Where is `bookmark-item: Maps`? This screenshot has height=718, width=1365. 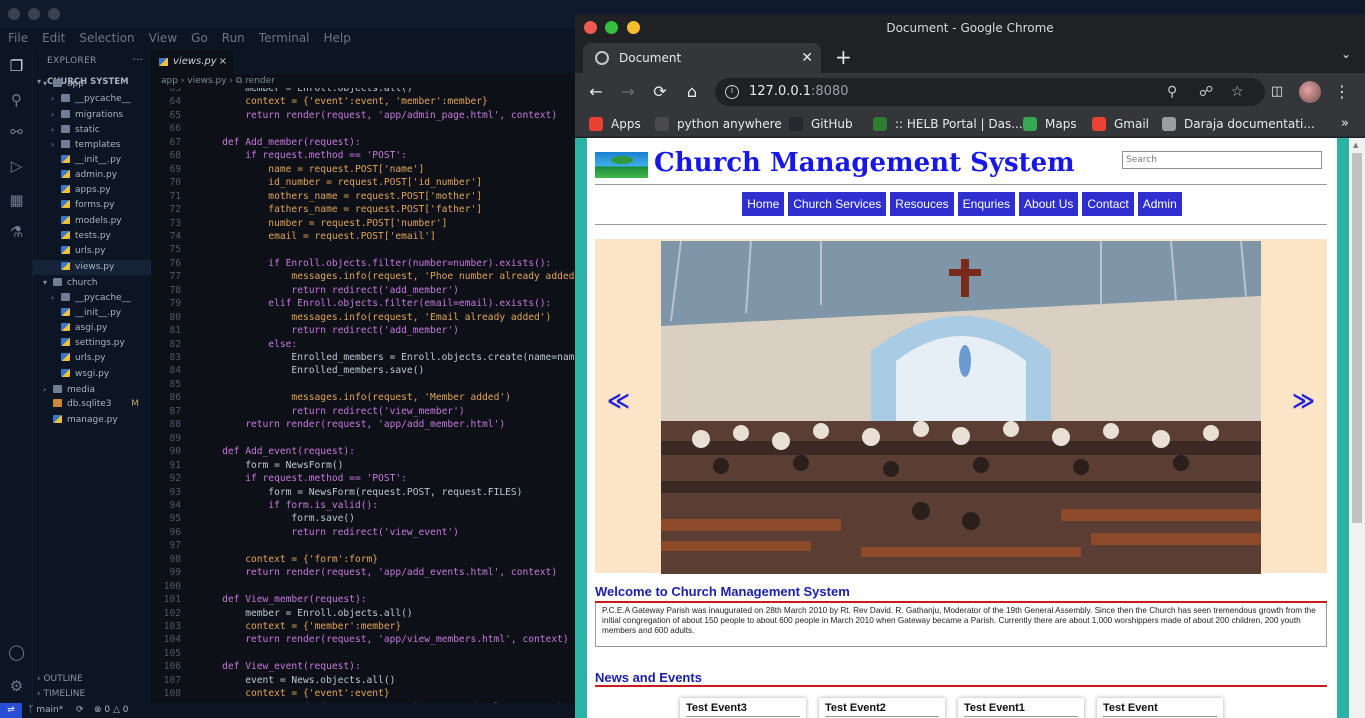 bookmark-item: Maps is located at coordinates (1050, 124).